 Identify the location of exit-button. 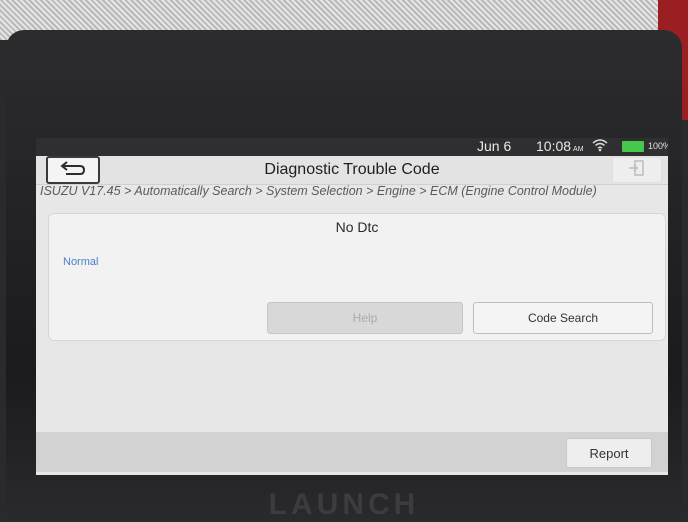
(637, 170).